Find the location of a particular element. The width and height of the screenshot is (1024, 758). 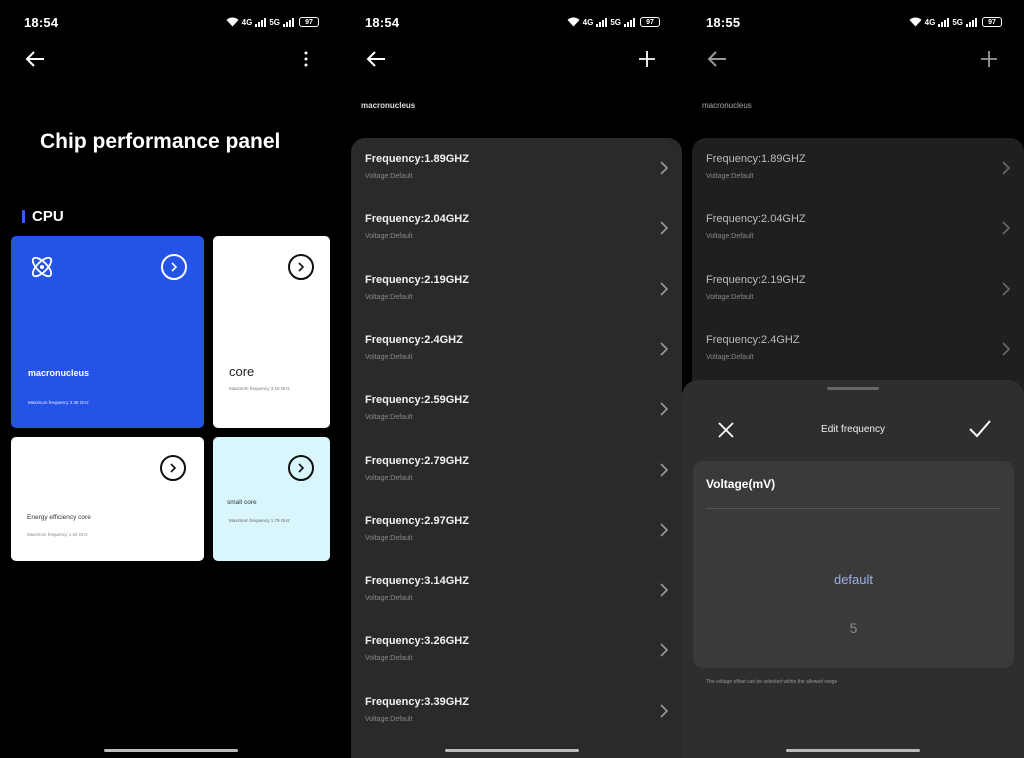

status-bar: 18:55 4G 5G 97 is located at coordinates (854, 22).